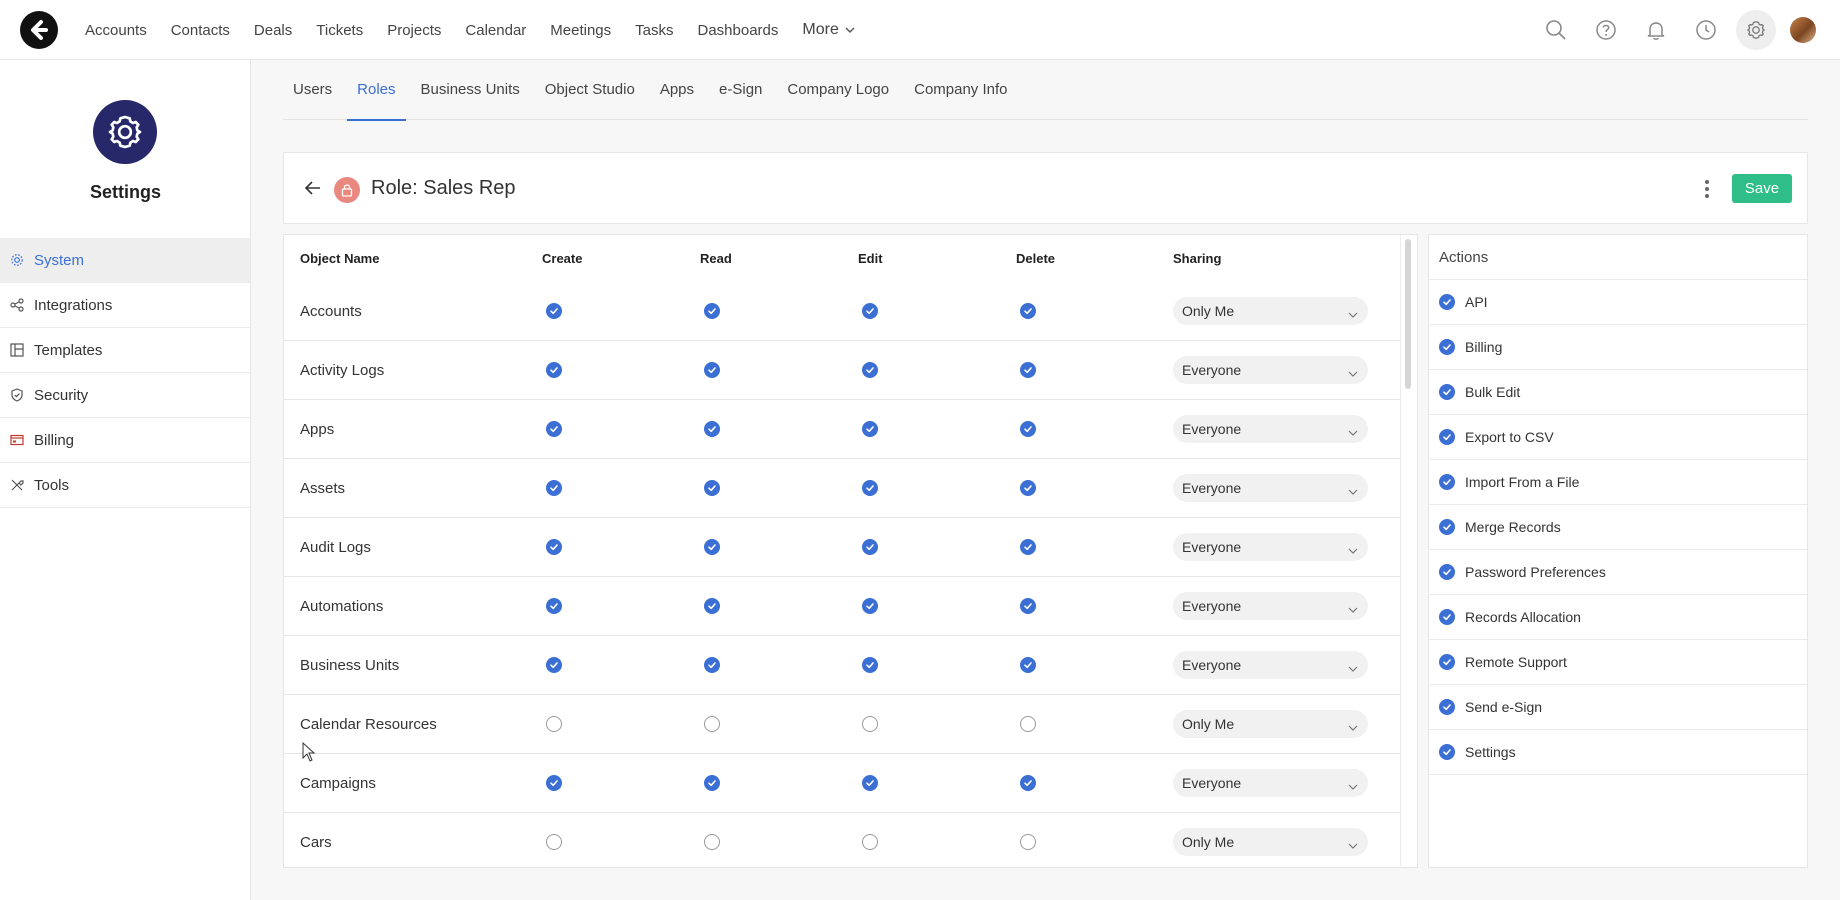  Describe the element at coordinates (1707, 189) in the screenshot. I see `more-options-icon` at that location.